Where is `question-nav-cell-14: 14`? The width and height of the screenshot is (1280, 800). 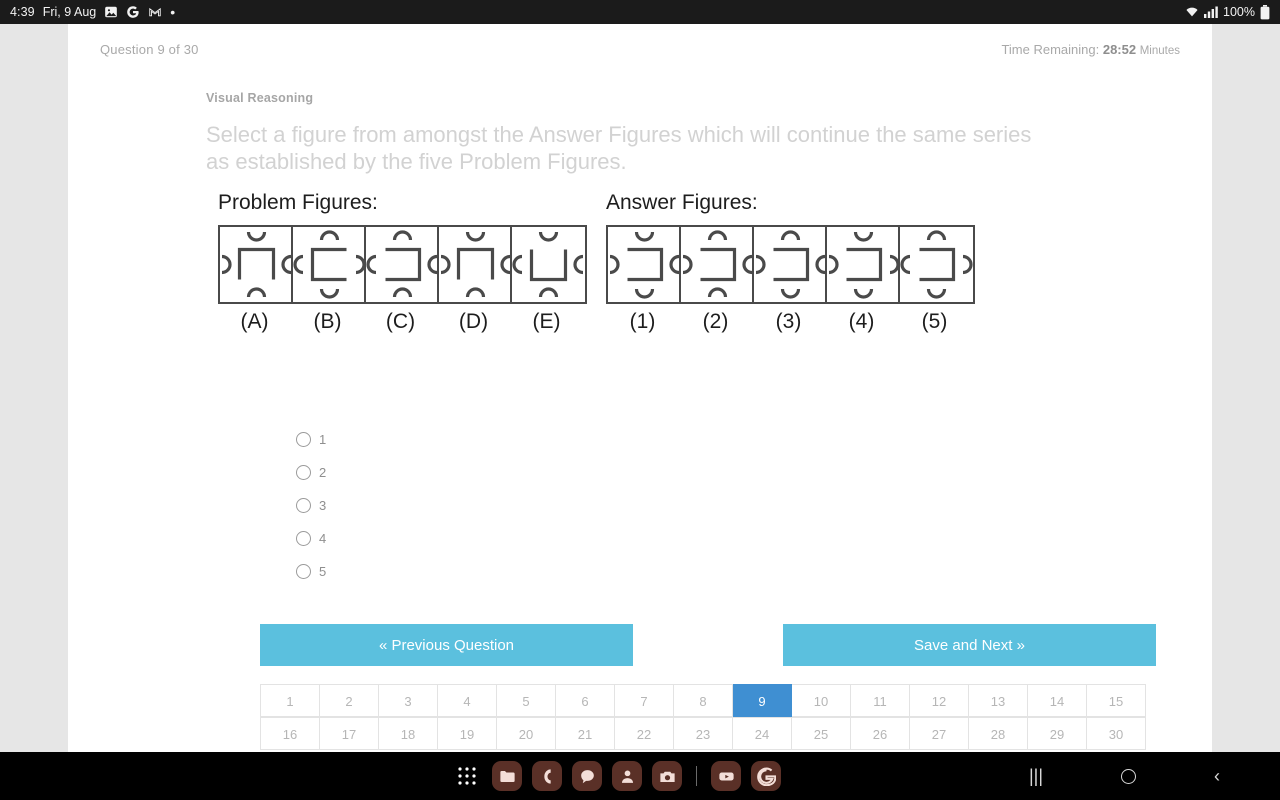
question-nav-cell-14: 14 is located at coordinates (1057, 700).